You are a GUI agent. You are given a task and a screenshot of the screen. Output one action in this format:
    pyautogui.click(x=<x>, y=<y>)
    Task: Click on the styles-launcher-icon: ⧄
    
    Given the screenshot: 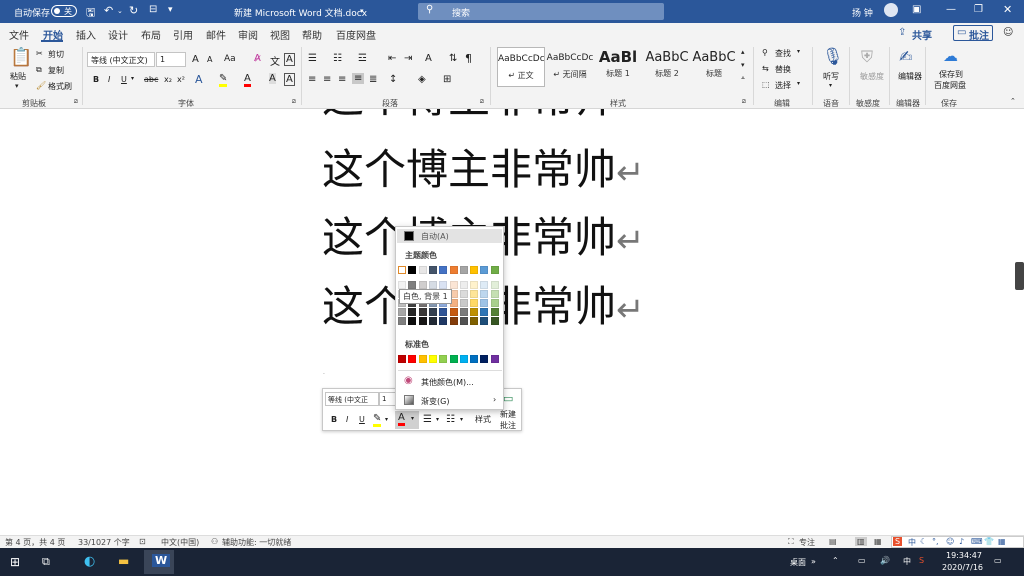 What is the action you would take?
    pyautogui.click(x=744, y=102)
    